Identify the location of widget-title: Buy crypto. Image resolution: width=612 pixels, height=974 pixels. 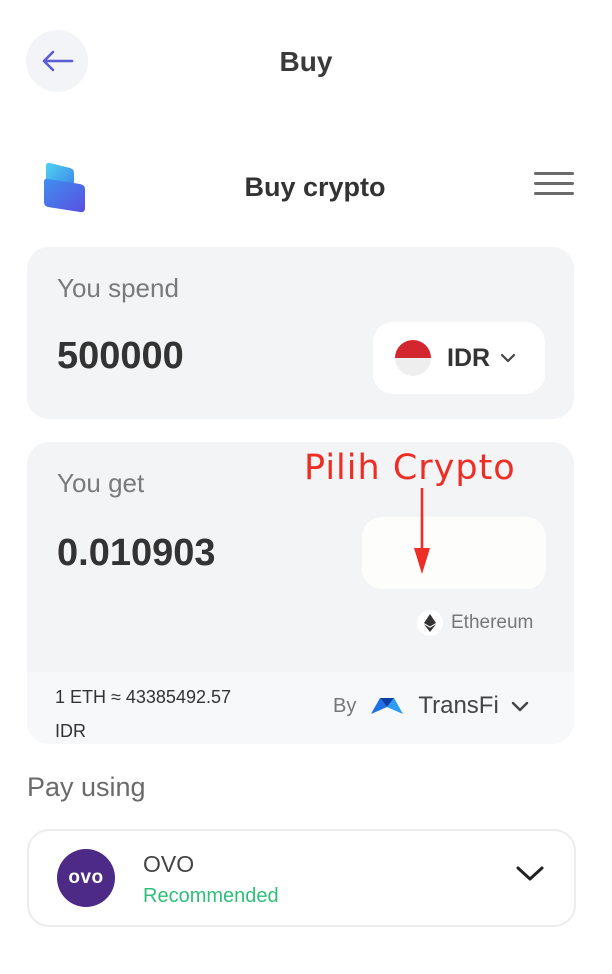
(315, 187).